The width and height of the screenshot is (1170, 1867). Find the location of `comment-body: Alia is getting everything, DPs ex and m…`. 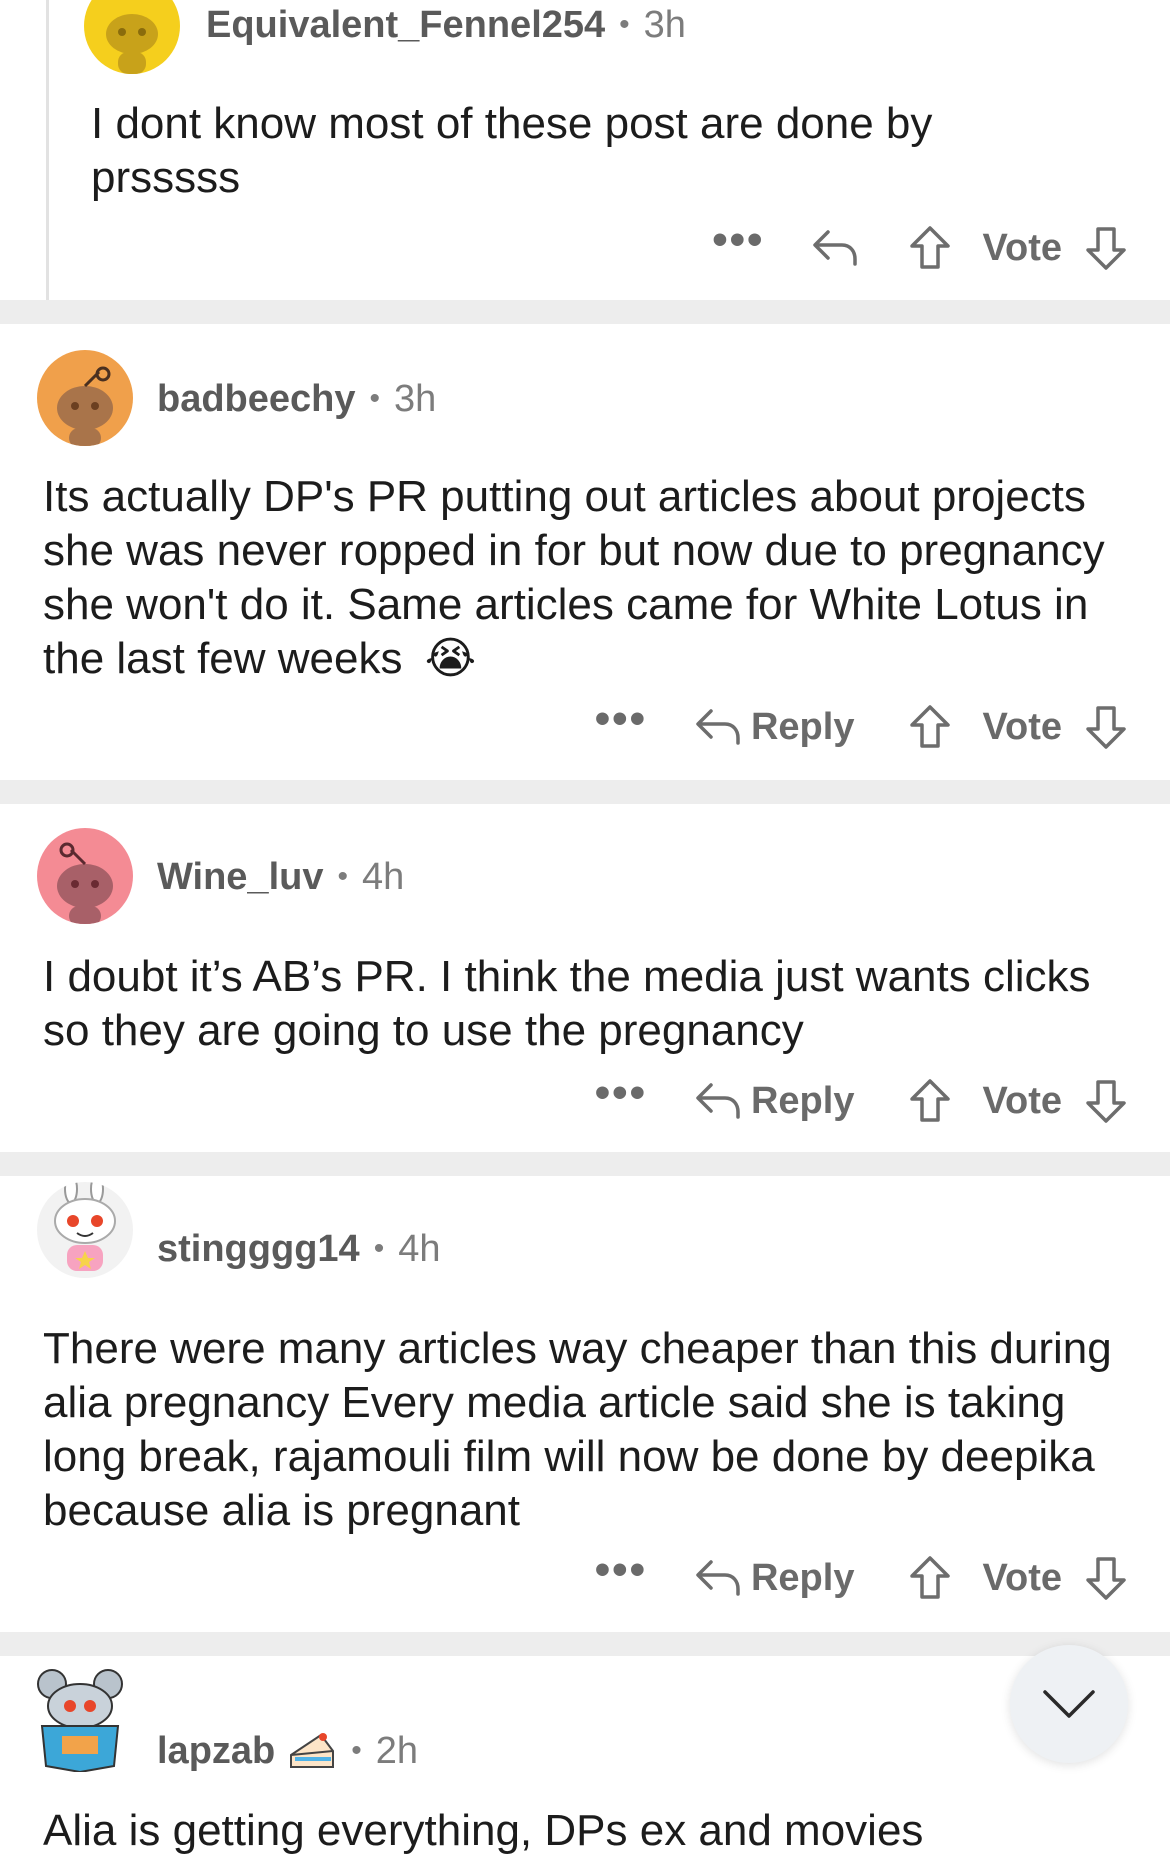

comment-body: Alia is getting everything, DPs ex and m… is located at coordinates (483, 1830).